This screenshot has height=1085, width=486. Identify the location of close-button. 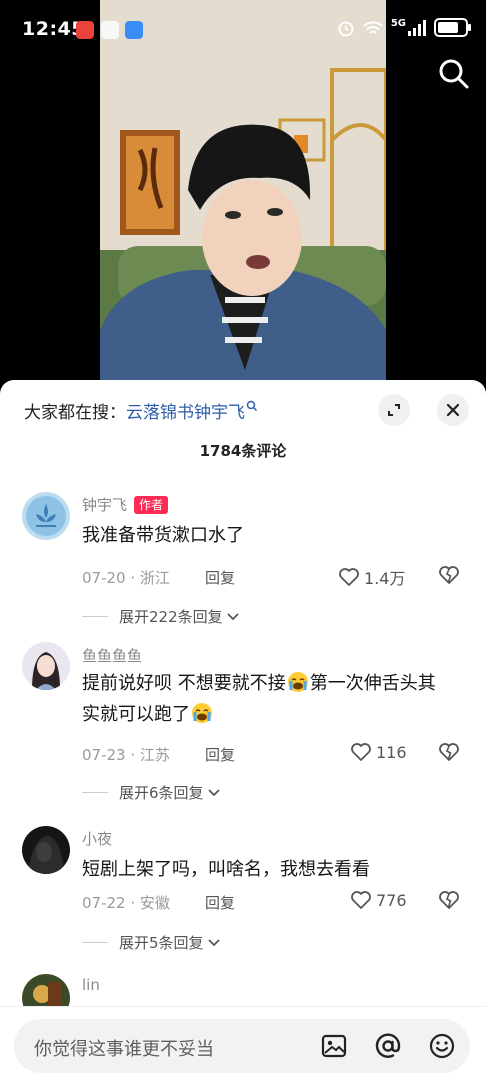
(453, 410).